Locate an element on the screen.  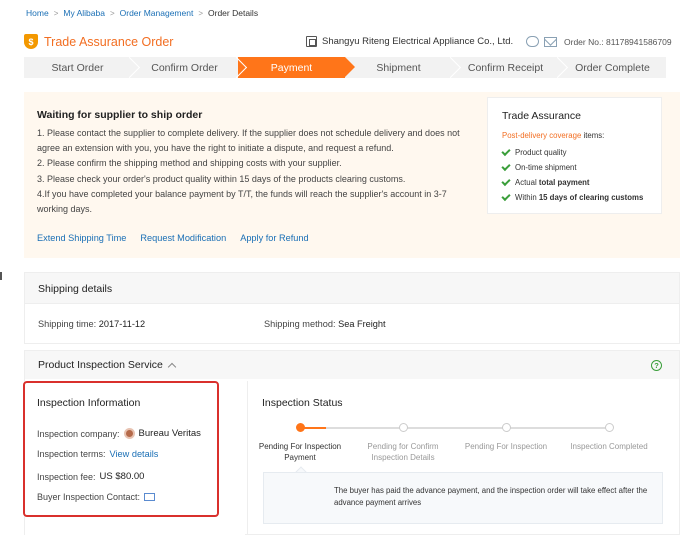
inspection-company-row: Inspection company: Bureau Veritas is located at coordinates (119, 433).